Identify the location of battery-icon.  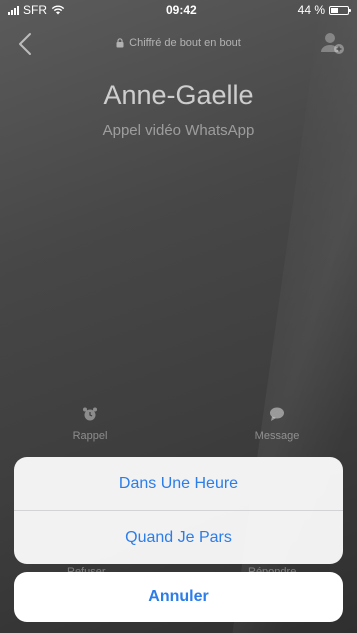
(340, 10).